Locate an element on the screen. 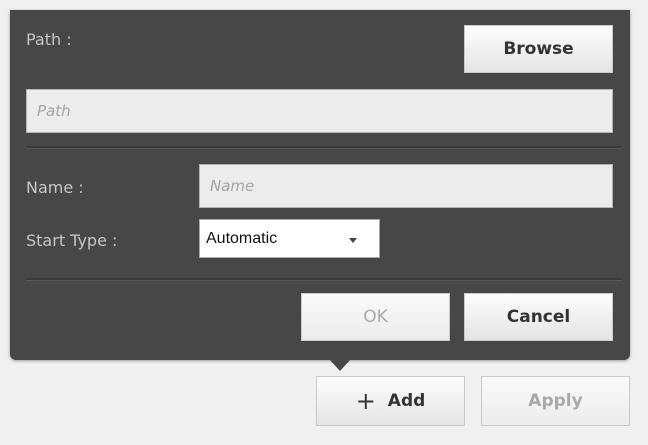 This screenshot has width=648, height=445. start-type-label: Start Type : is located at coordinates (72, 240).